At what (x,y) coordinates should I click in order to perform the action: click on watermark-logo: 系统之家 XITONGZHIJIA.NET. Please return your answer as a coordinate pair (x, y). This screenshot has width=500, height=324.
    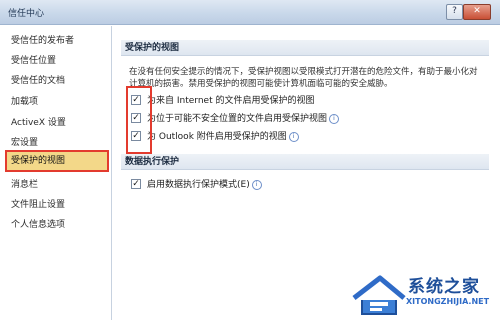
    Looking at the image, I should click on (423, 294).